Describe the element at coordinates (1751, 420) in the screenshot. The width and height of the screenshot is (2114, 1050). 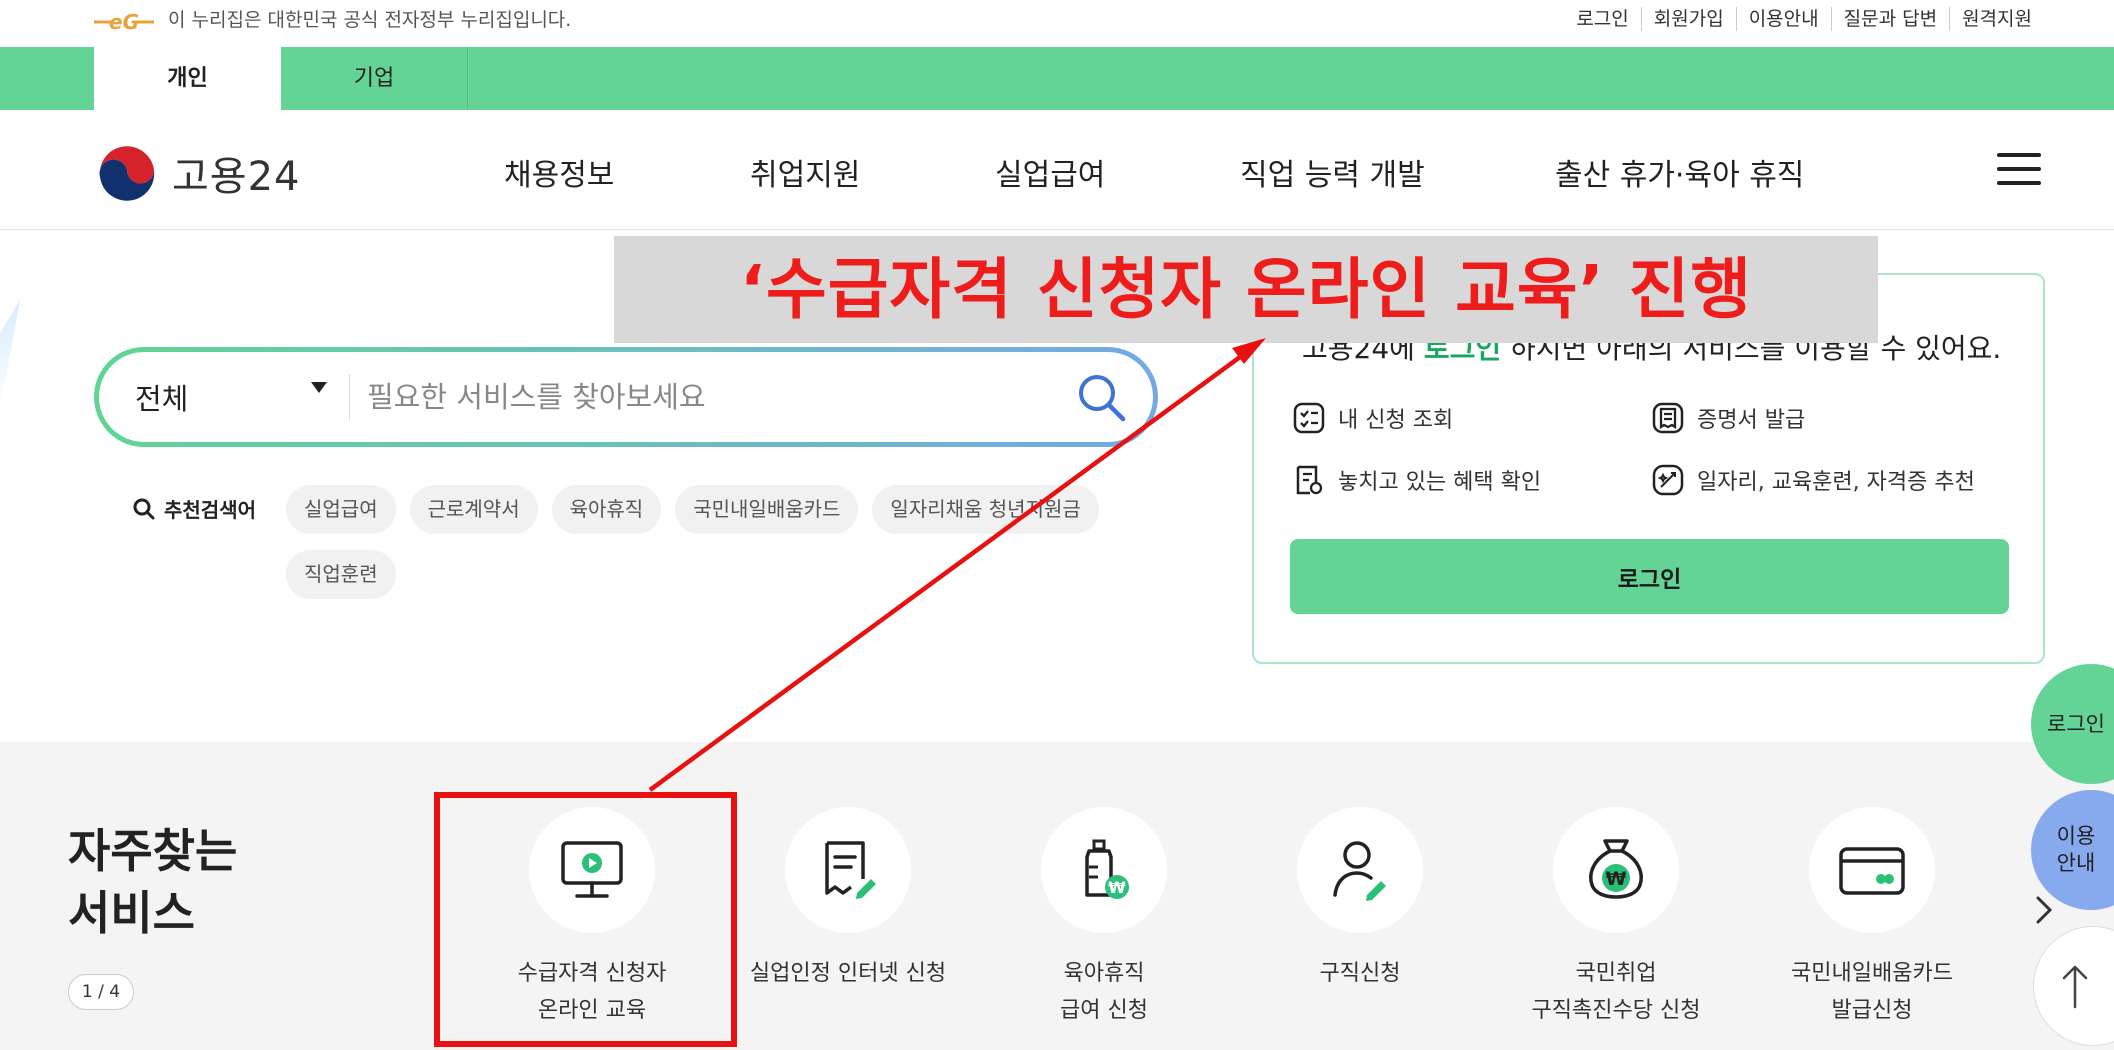
I see `service-label: 증명서 발급` at that location.